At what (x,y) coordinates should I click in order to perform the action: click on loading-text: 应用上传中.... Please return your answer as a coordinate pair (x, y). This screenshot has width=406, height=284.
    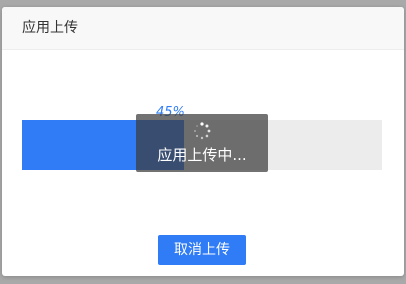
    Looking at the image, I should click on (202, 155).